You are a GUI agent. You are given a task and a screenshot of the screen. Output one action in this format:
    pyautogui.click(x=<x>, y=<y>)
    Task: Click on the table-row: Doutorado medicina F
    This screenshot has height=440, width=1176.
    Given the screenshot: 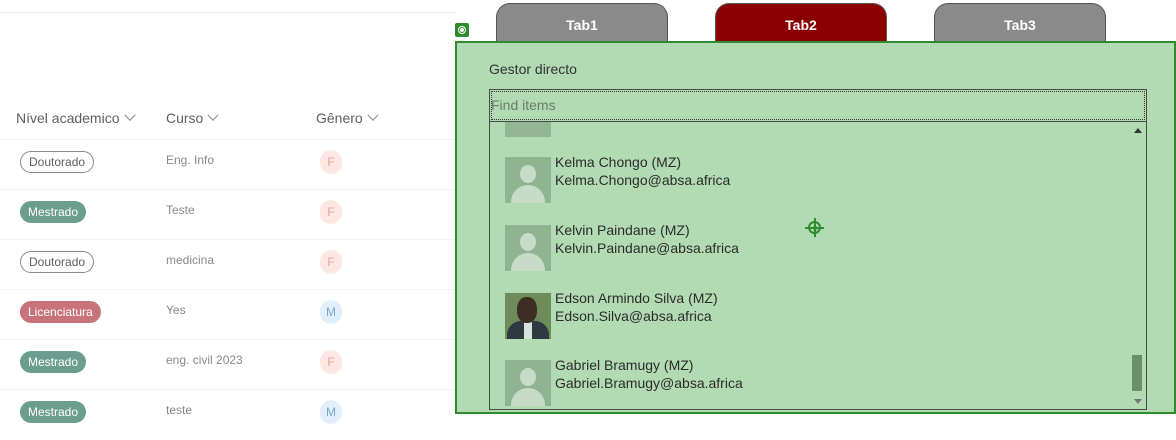 What is the action you would take?
    pyautogui.click(x=228, y=264)
    